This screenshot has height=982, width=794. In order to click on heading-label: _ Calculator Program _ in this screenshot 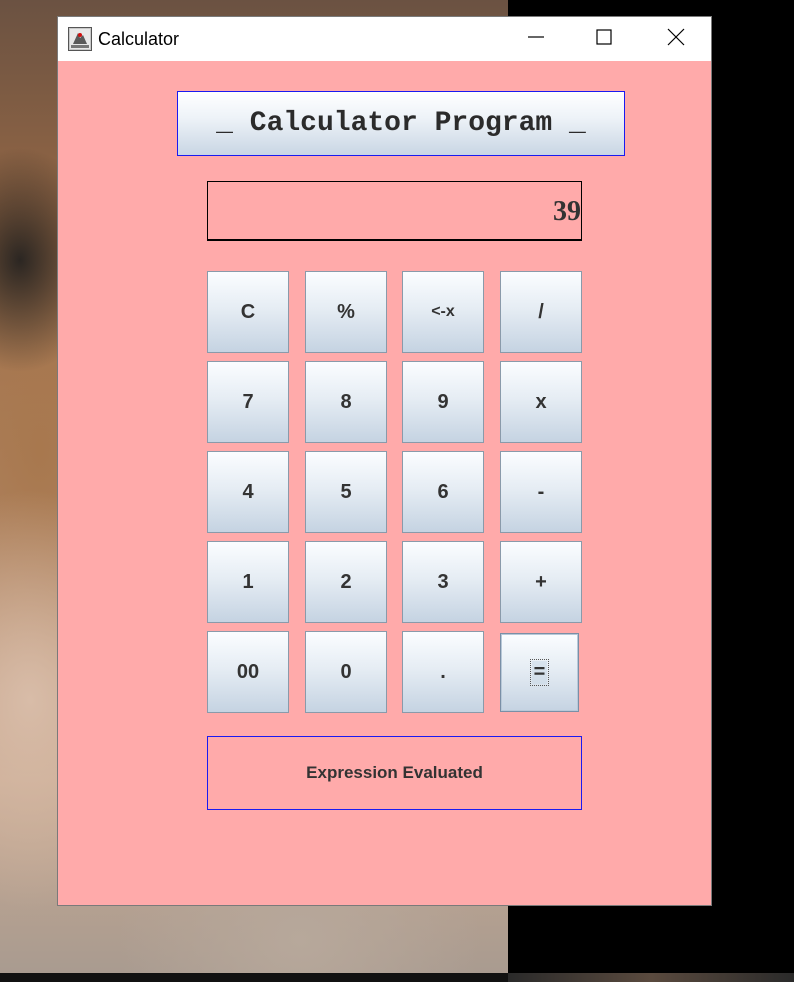, I will do `click(401, 123)`.